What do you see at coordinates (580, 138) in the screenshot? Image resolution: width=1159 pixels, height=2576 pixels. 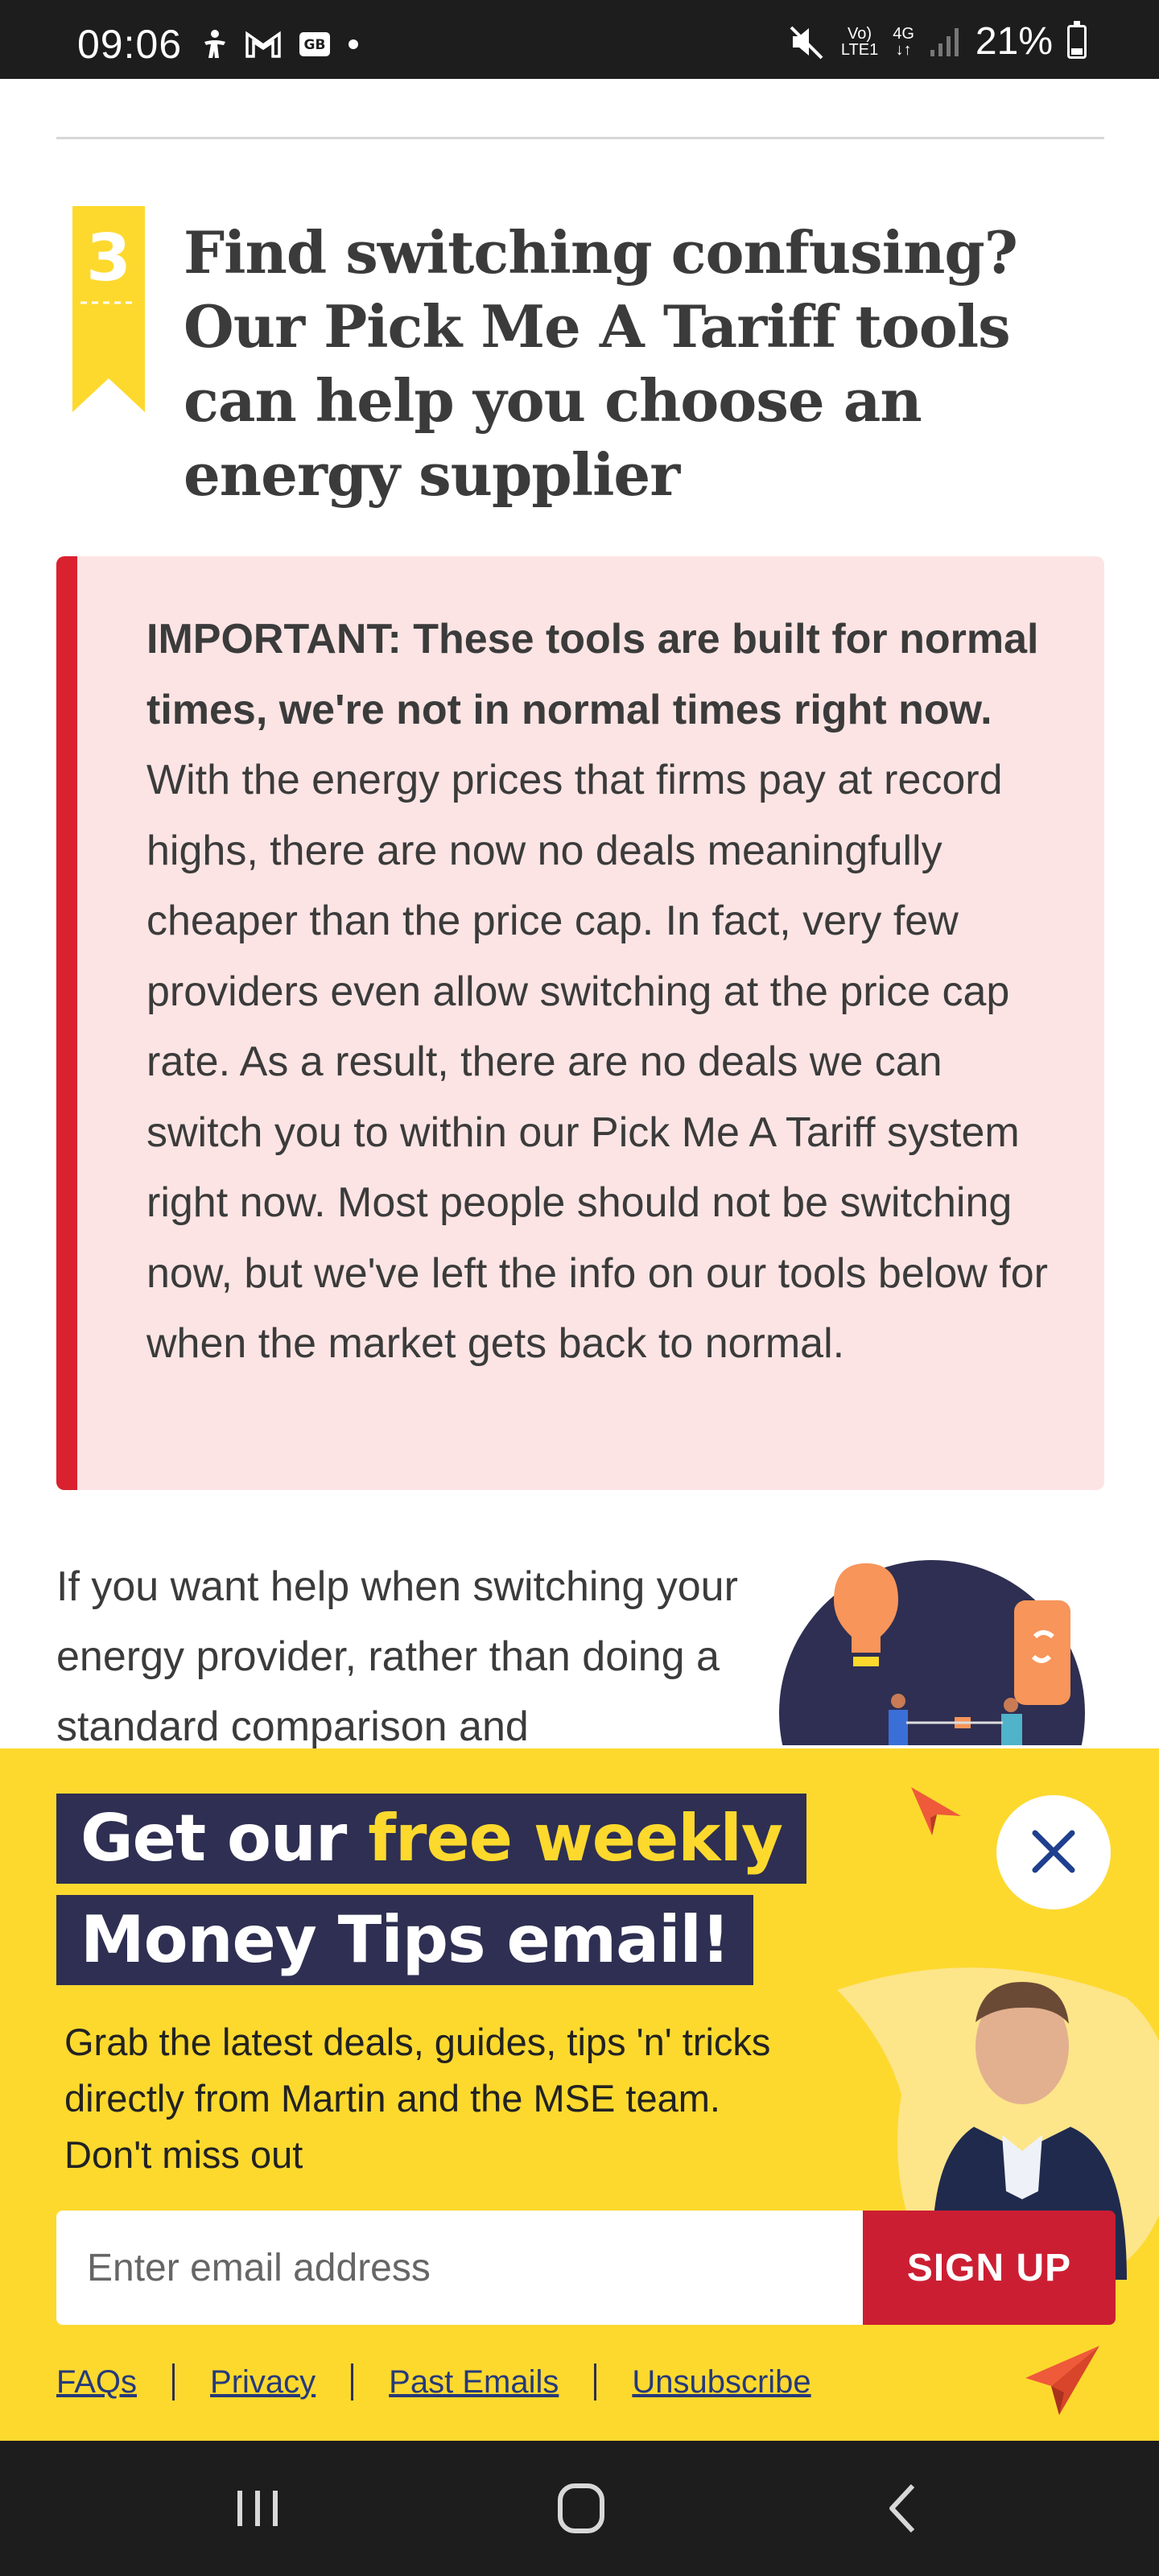 I see `section-divider` at bounding box center [580, 138].